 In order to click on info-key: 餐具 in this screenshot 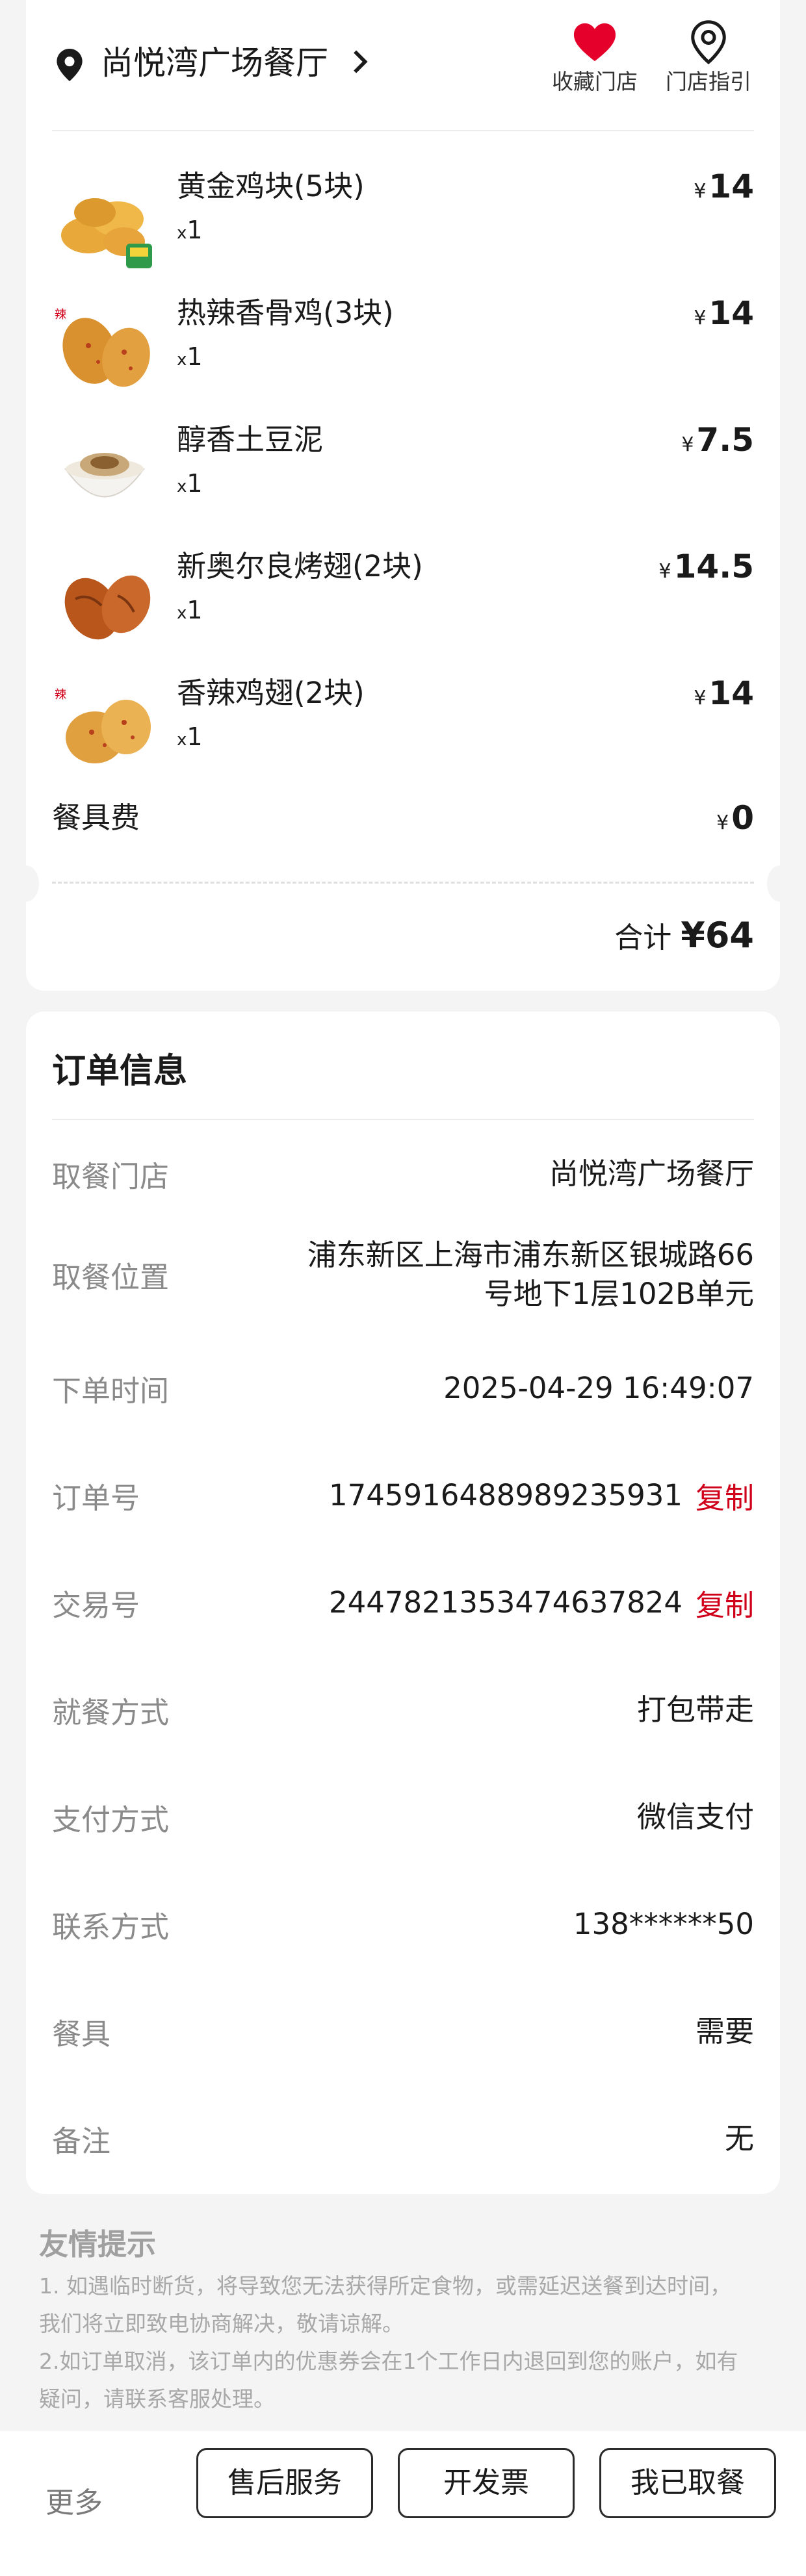, I will do `click(81, 2034)`.